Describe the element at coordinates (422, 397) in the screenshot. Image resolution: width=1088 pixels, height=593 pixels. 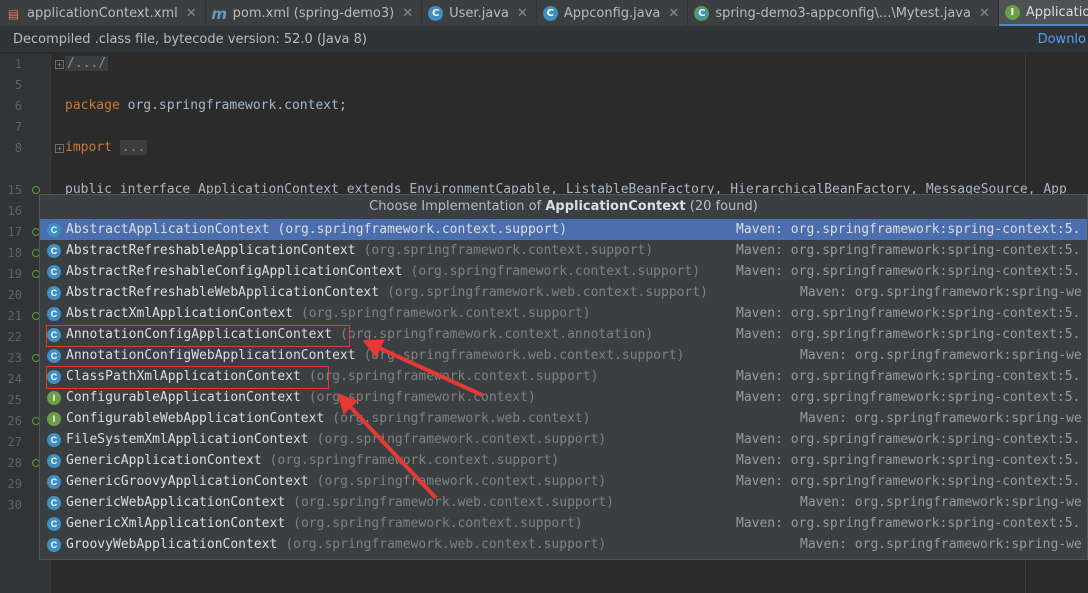
I see `package-name: (org.springframework.context)` at that location.